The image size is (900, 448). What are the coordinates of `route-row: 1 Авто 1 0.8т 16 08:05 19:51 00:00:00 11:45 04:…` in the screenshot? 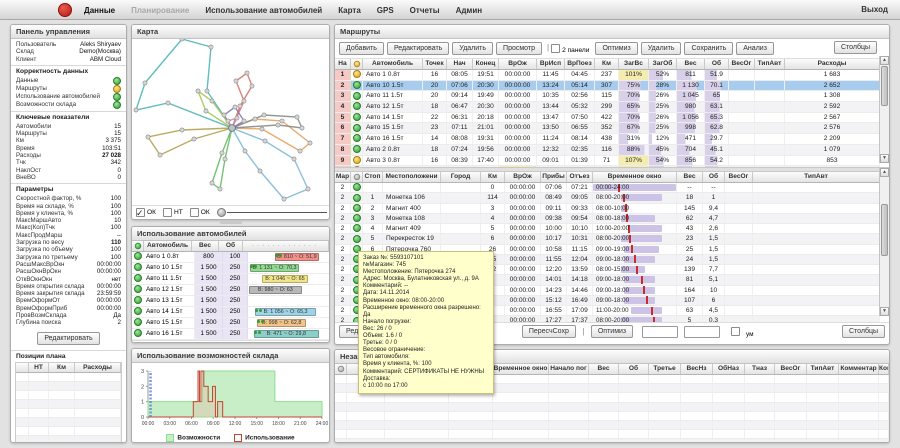 It's located at (607, 75).